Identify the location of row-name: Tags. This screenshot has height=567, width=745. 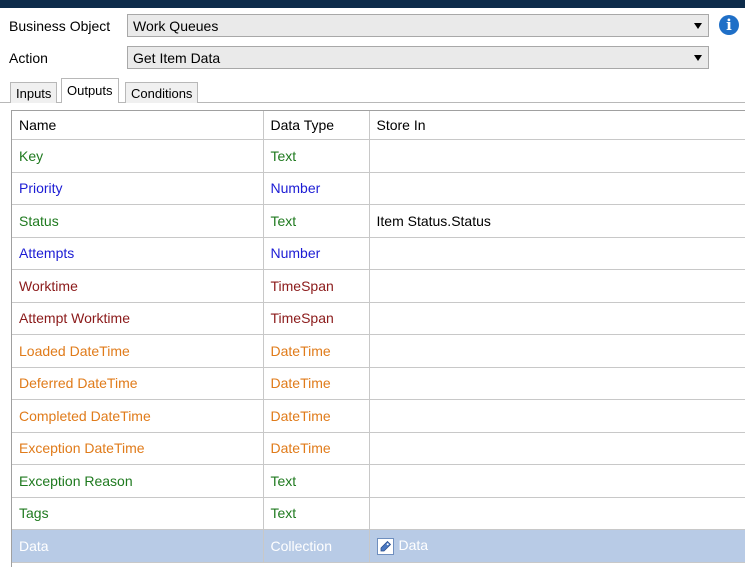
(138, 513).